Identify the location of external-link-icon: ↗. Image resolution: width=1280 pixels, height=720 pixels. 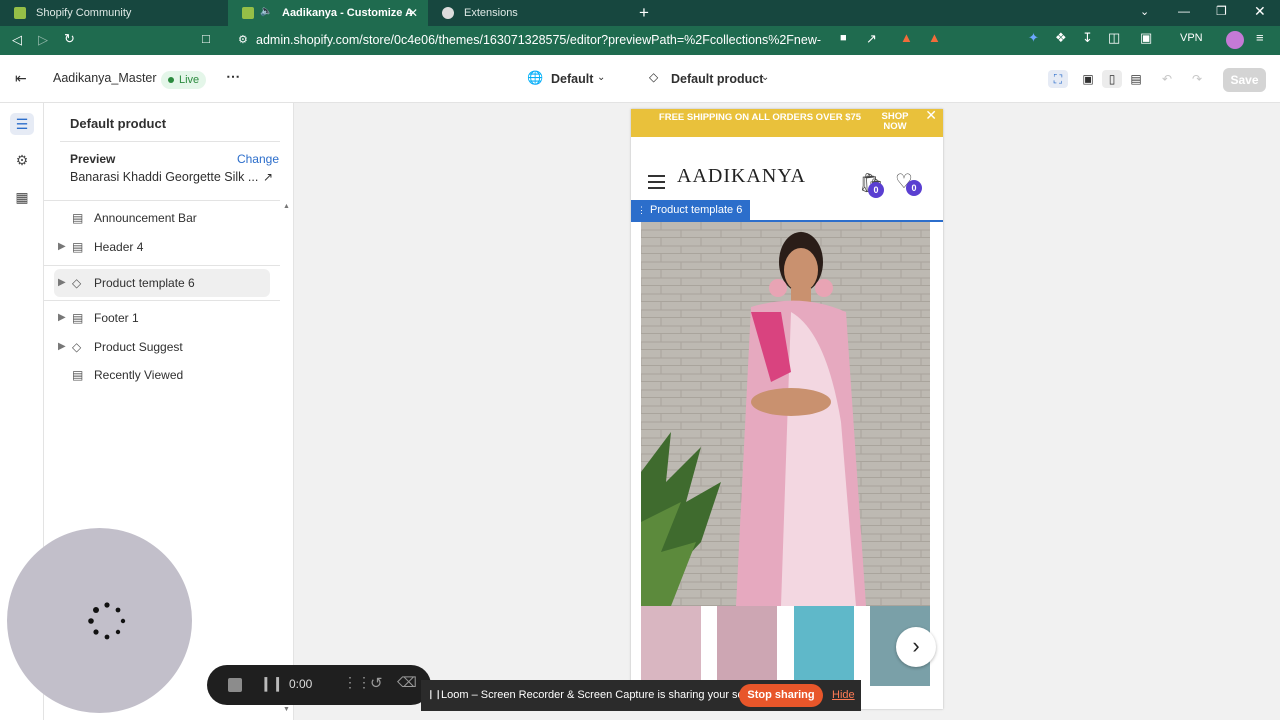
(268, 177).